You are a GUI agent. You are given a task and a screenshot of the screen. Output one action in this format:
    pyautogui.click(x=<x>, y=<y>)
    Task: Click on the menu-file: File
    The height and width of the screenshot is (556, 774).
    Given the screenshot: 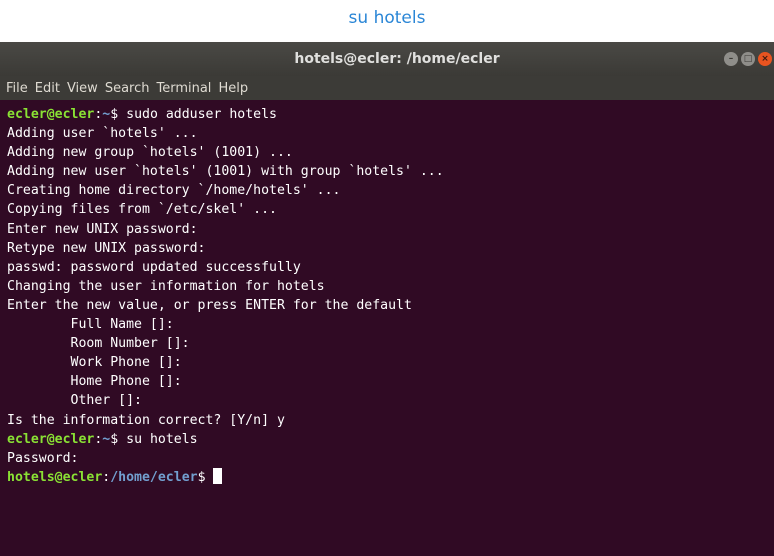 What is the action you would take?
    pyautogui.click(x=17, y=88)
    